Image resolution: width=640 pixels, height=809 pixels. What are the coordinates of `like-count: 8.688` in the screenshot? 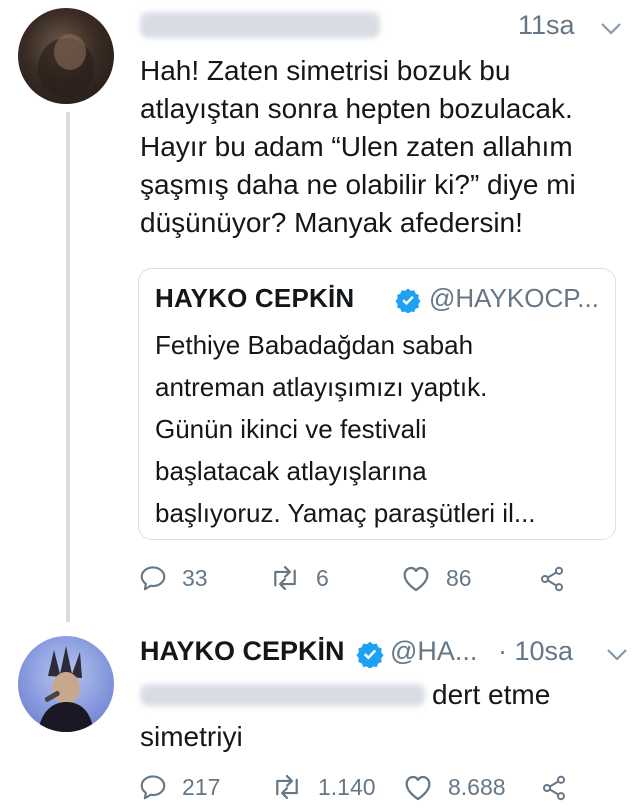 It's located at (477, 786).